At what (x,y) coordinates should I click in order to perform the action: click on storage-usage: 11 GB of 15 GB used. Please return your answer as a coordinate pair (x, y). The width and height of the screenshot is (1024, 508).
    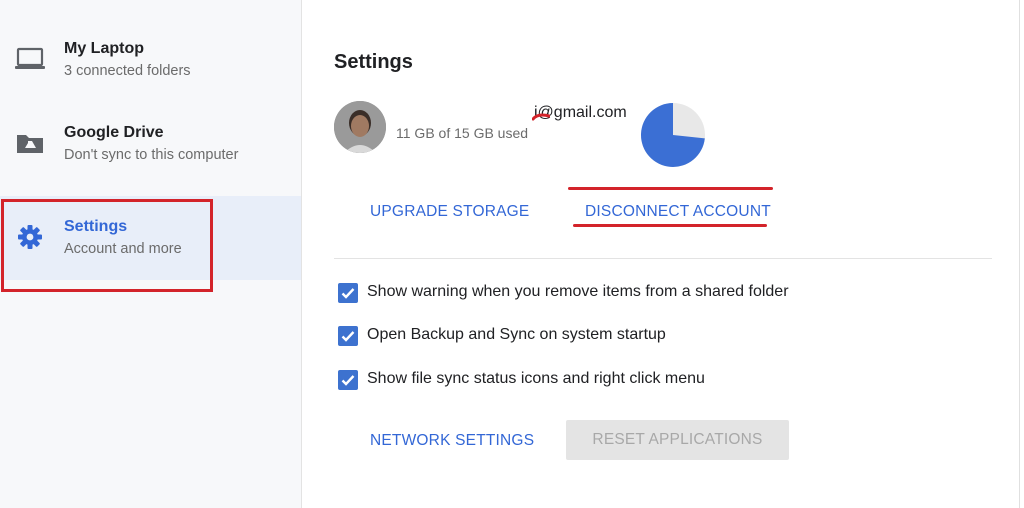
    Looking at the image, I should click on (462, 133).